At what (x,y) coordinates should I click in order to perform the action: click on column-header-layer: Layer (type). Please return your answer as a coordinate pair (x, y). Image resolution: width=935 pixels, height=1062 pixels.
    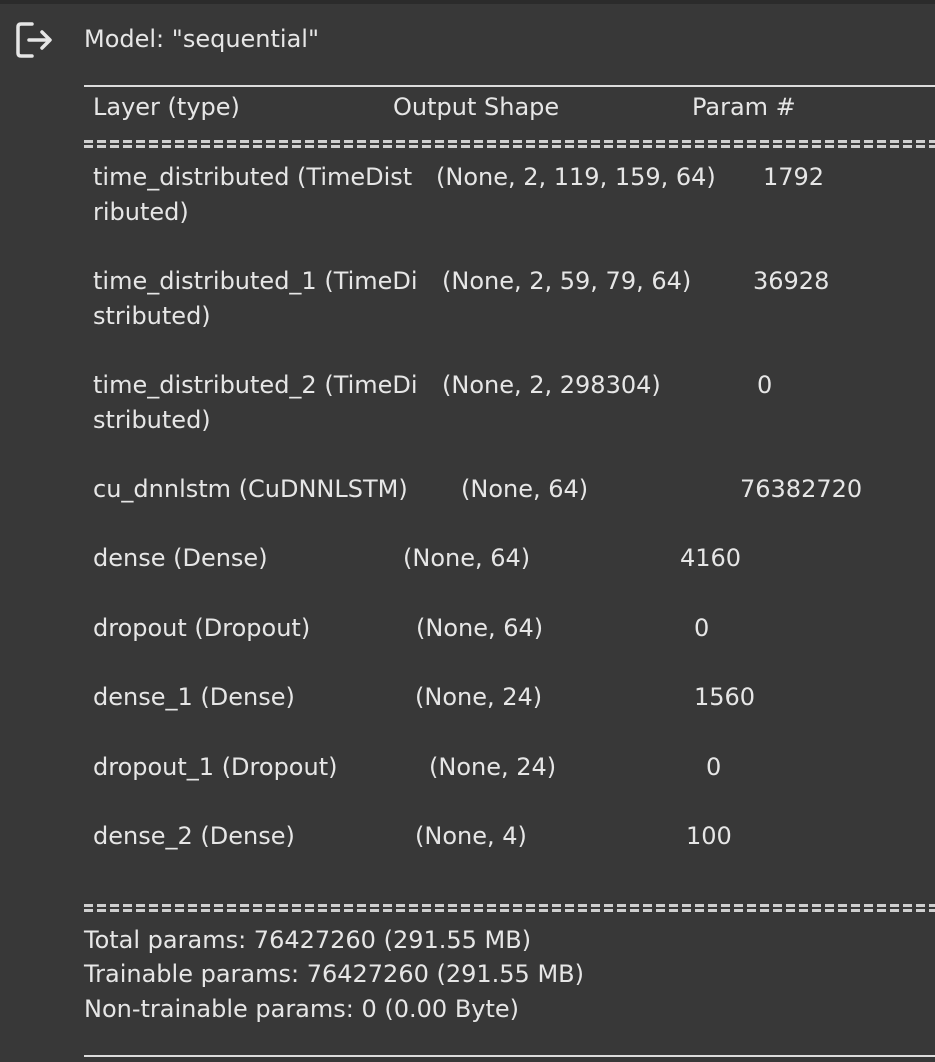
    Looking at the image, I should click on (166, 107).